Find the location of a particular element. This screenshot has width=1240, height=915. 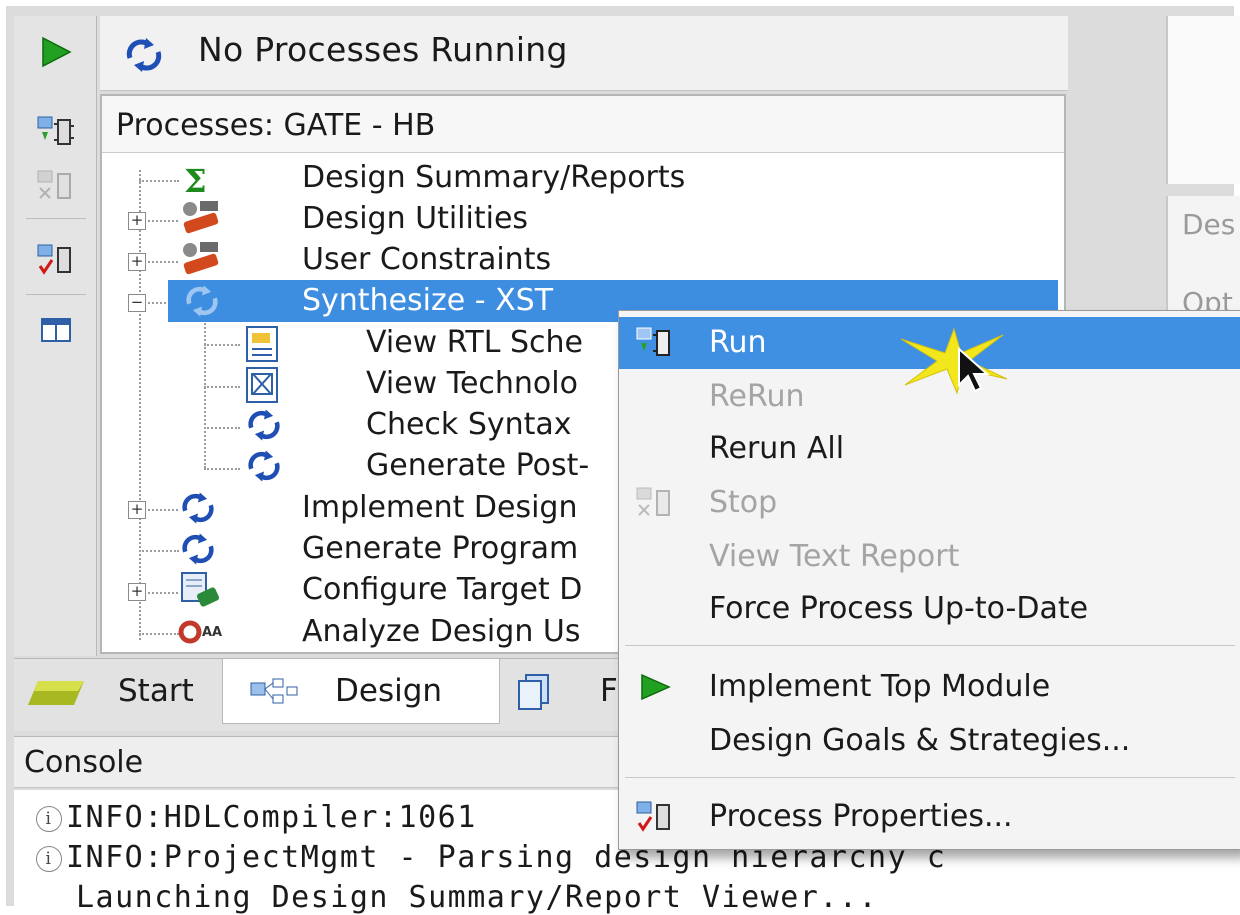

analyze-icon: AA is located at coordinates (200, 632).